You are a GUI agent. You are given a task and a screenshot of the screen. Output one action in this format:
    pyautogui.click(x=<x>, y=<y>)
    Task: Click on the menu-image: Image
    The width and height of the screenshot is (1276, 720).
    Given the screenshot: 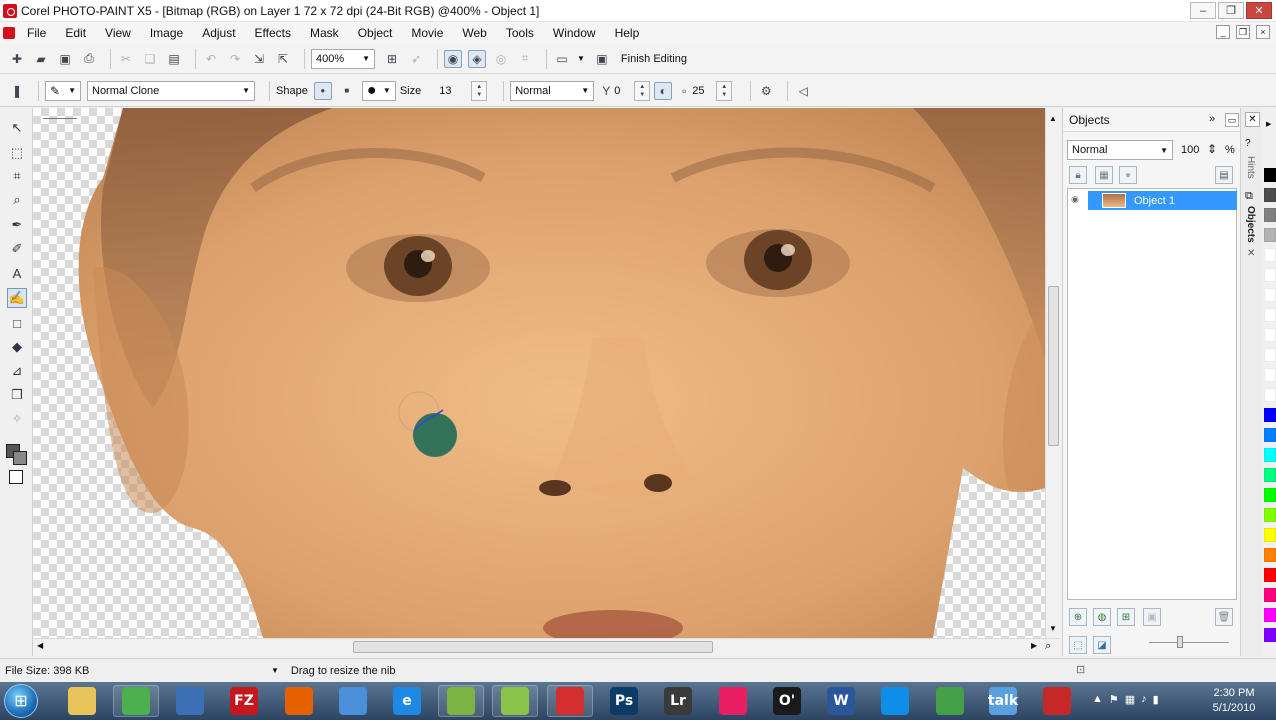 What is the action you would take?
    pyautogui.click(x=166, y=33)
    